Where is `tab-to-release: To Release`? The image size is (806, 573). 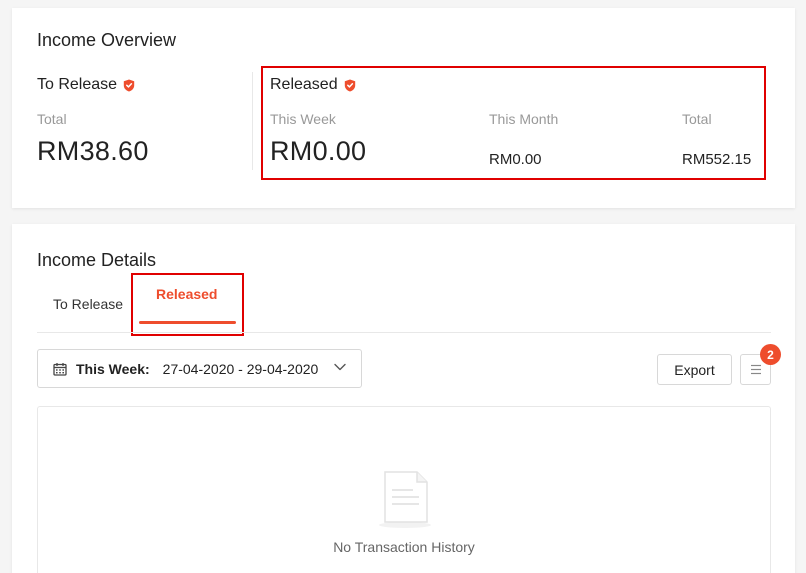
tab-to-release: To Release is located at coordinates (88, 304).